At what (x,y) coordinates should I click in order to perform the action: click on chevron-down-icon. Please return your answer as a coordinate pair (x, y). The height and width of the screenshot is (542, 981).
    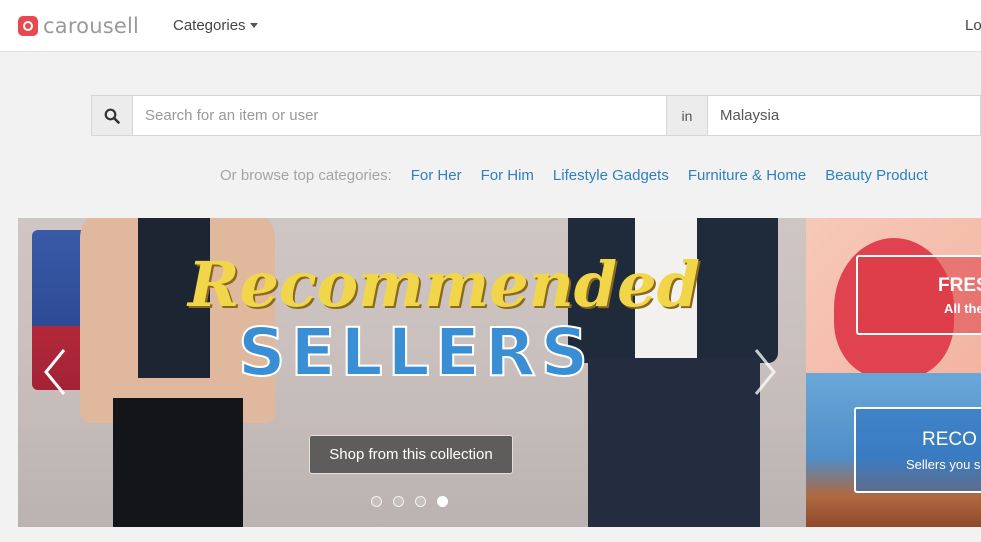
    Looking at the image, I should click on (253, 25).